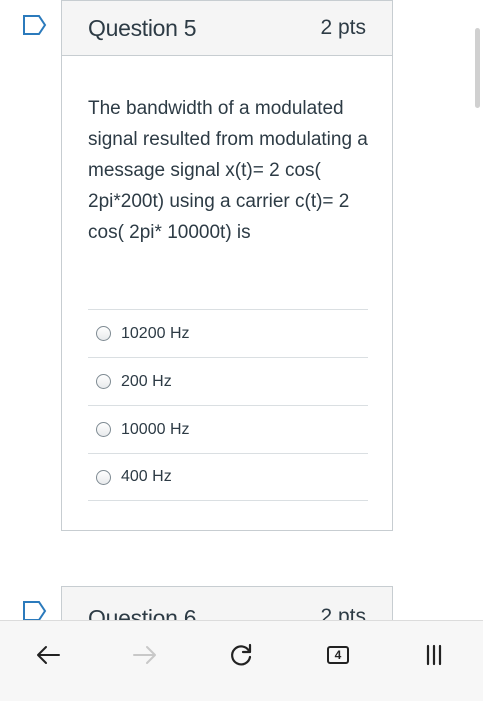  Describe the element at coordinates (155, 333) in the screenshot. I see `answer-label: 10200 Hz` at that location.